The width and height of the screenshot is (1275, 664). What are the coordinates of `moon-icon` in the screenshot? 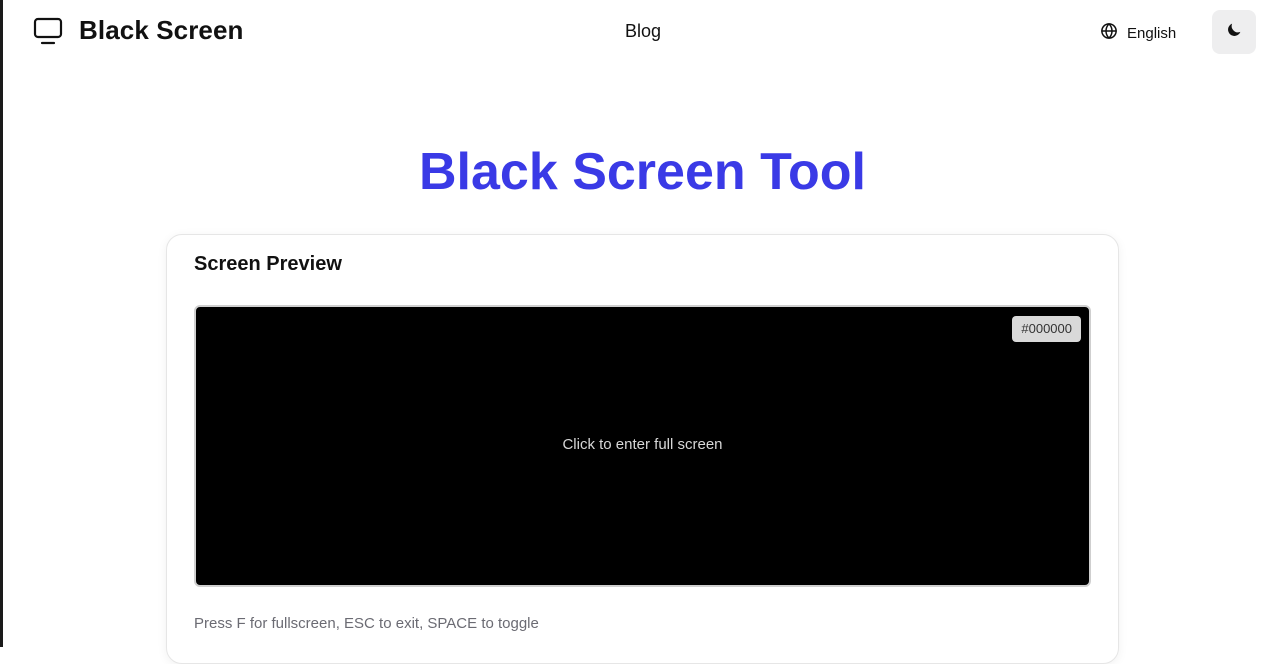 It's located at (1234, 32).